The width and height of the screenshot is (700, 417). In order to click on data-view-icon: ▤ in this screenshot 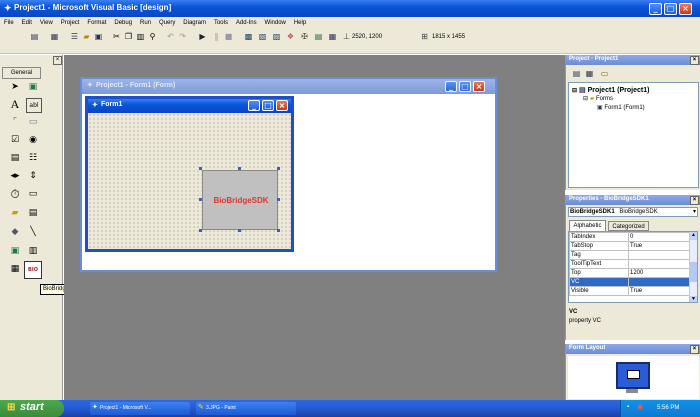, I will do `click(318, 36)`.